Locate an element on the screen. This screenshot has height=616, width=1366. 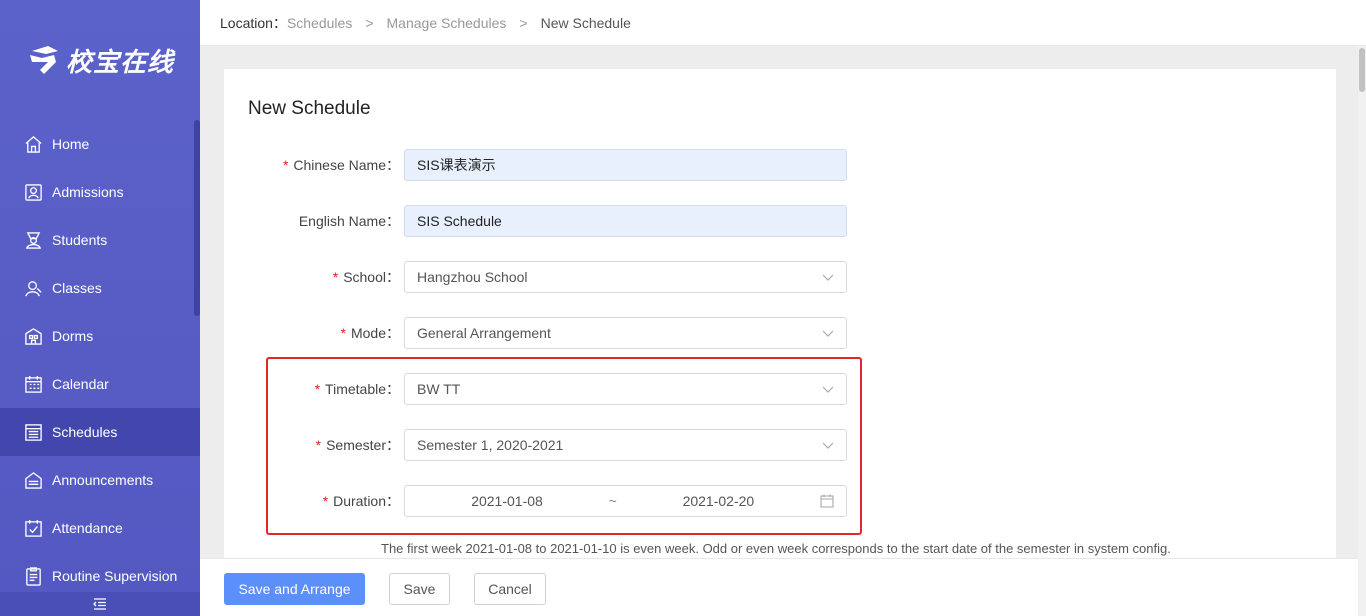
duration-date-range-picker: 2021-01-08 ~ 2021-02-20 is located at coordinates (625, 501).